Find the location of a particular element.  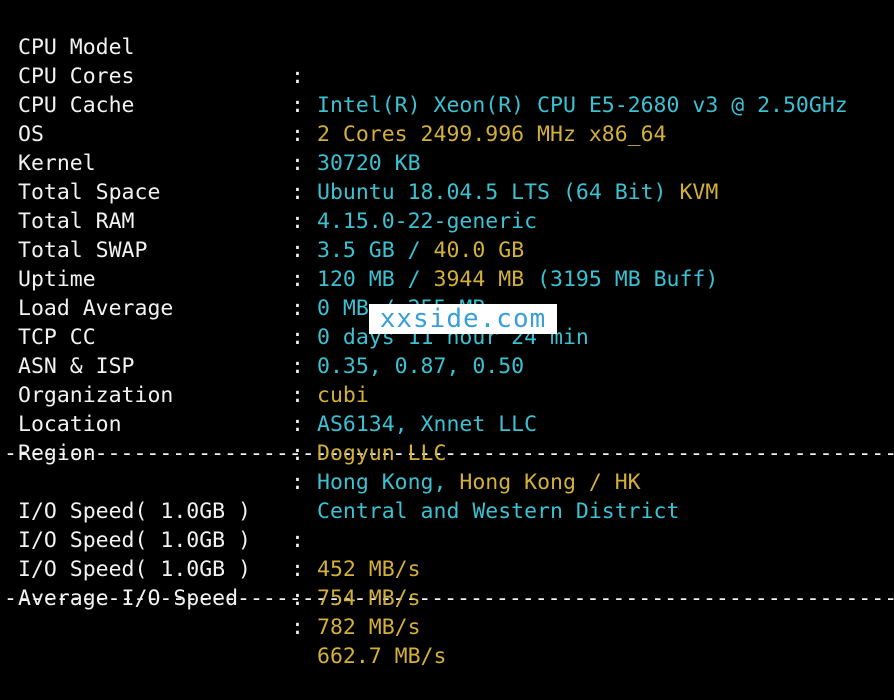

watermark-logo: xxside.com is located at coordinates (463, 319).